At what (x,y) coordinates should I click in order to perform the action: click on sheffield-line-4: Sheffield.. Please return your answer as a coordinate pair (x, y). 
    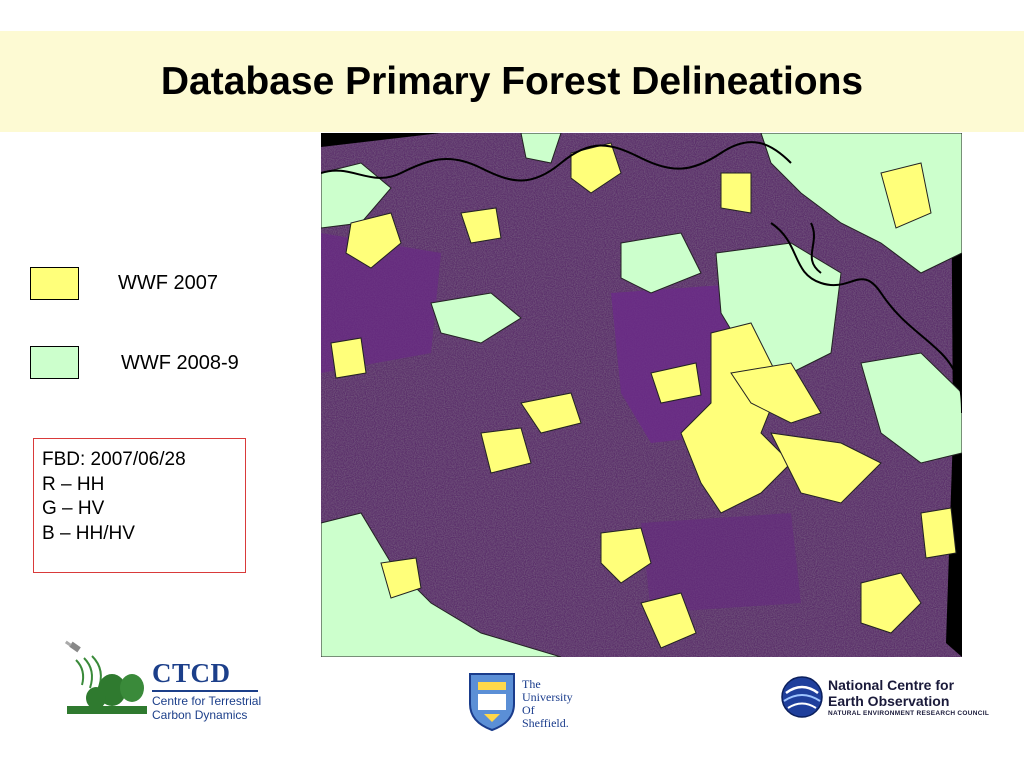
    Looking at the image, I should click on (545, 723).